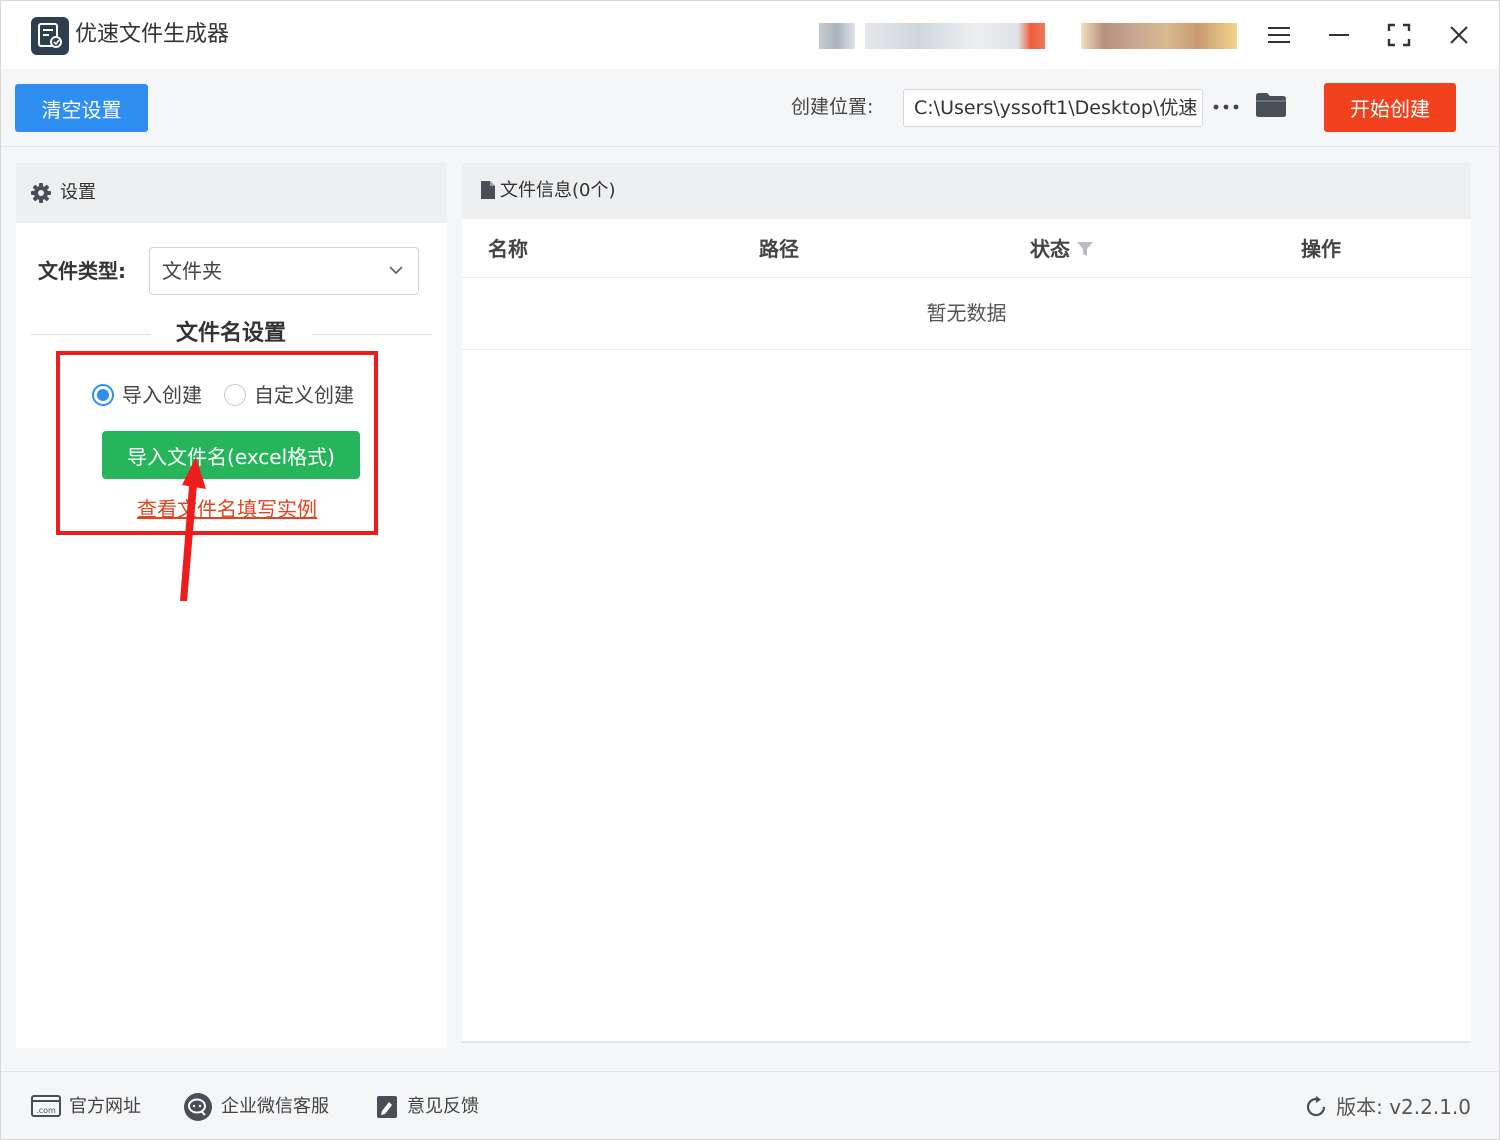 Image resolution: width=1500 pixels, height=1140 pixels. What do you see at coordinates (91, 334) in the screenshot?
I see `section-divider-left` at bounding box center [91, 334].